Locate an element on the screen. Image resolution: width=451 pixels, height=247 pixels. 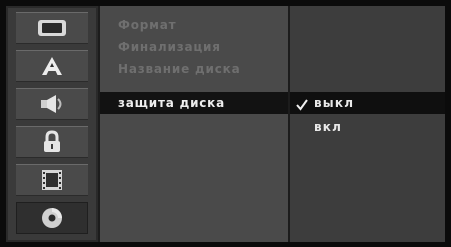
lock-icon is located at coordinates (52, 142).